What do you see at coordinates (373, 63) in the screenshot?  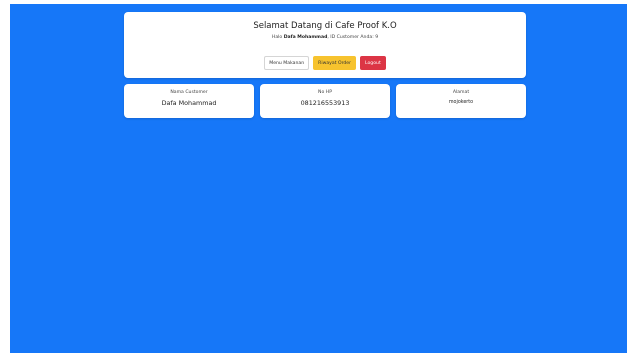 I see `logout-button: Logout` at bounding box center [373, 63].